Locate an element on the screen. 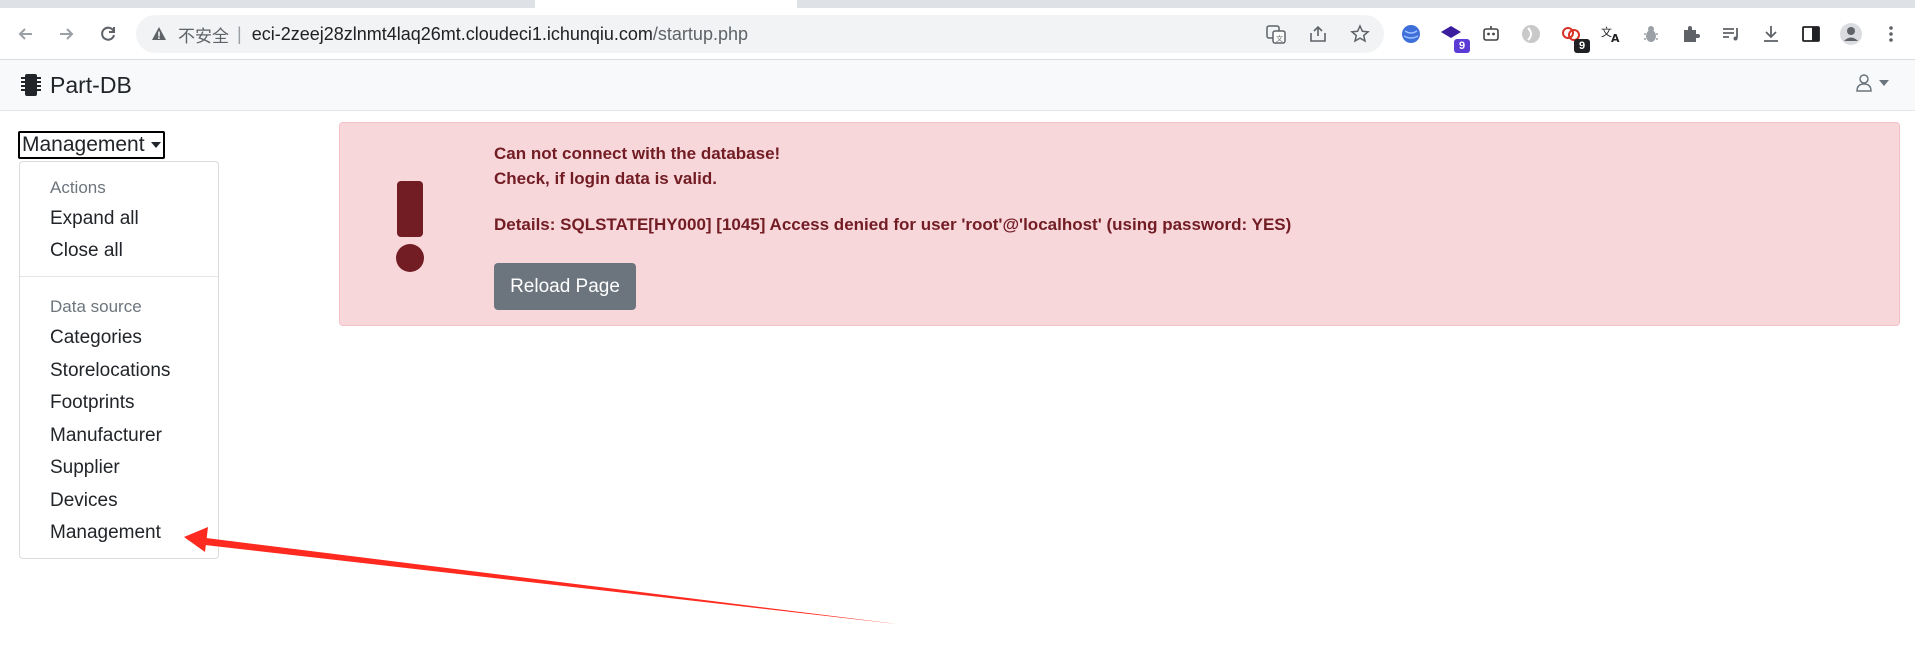  brand-name: Part-DB is located at coordinates (91, 84).